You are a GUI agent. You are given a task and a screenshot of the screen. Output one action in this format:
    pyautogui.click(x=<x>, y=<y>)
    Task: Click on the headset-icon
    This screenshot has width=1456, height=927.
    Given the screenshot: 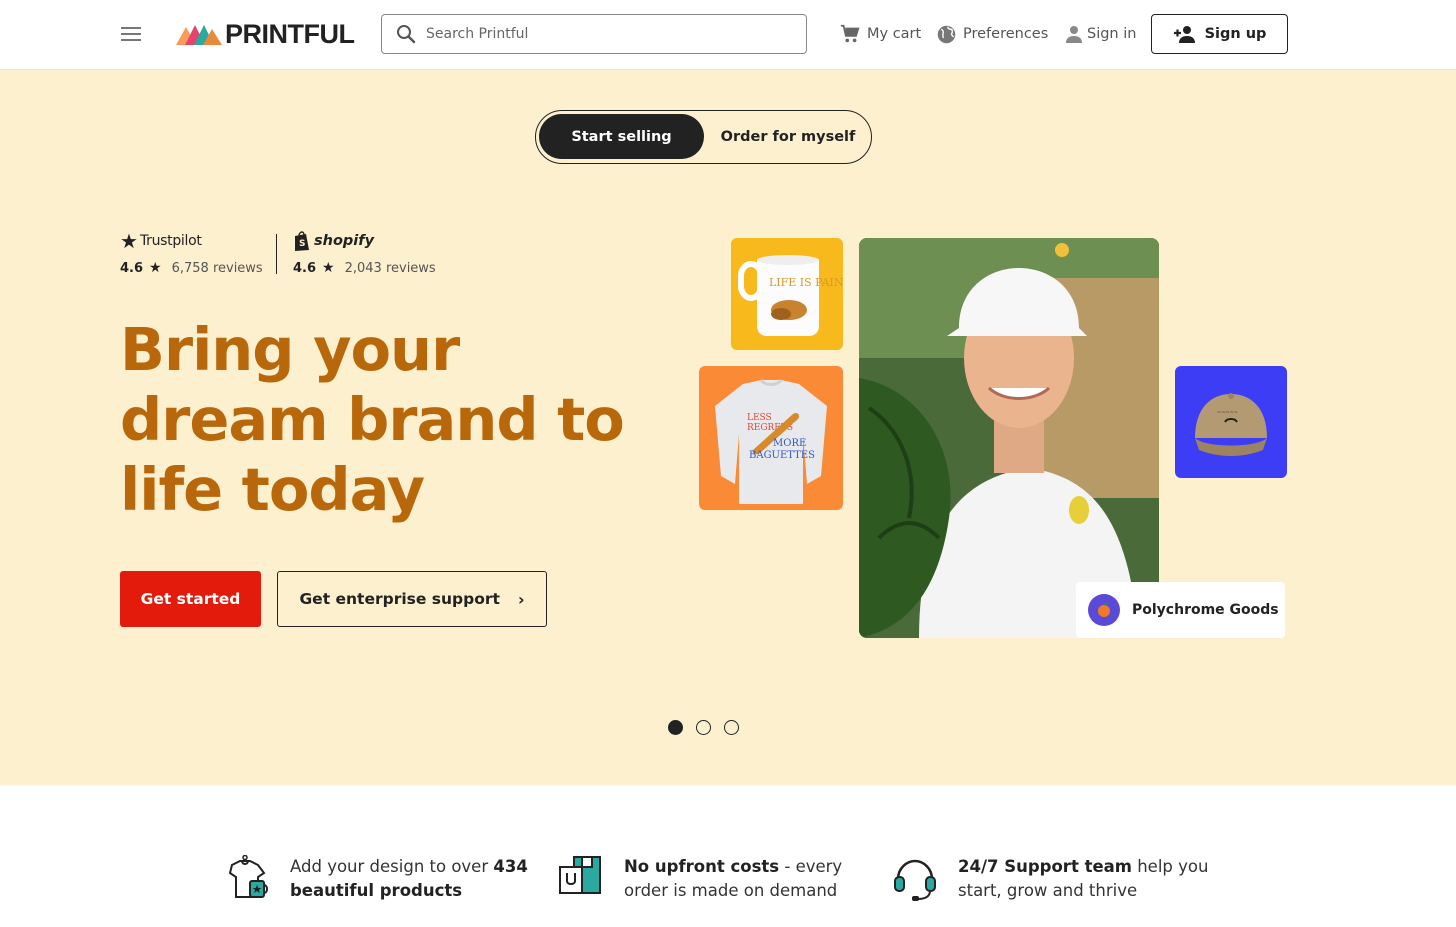 What is the action you would take?
    pyautogui.click(x=915, y=880)
    